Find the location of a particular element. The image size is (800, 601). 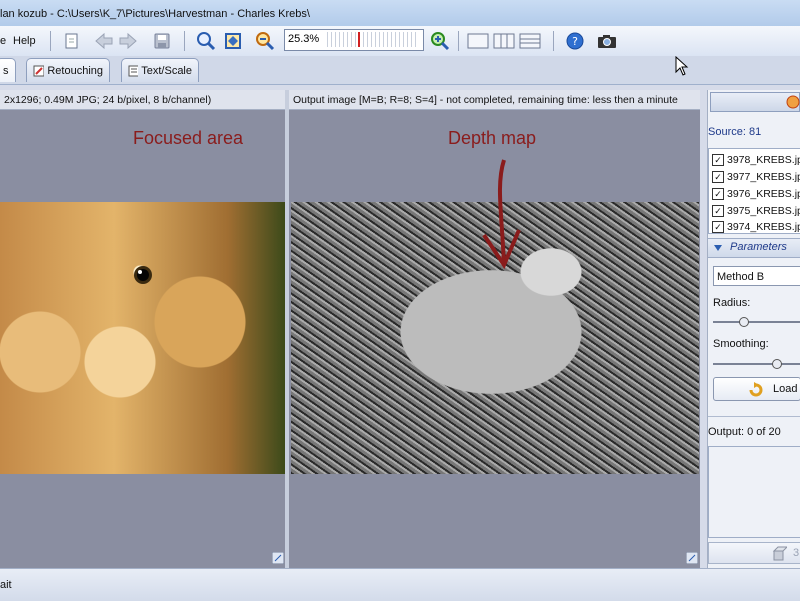

mouse-cursor-icon is located at coordinates (682, 66).